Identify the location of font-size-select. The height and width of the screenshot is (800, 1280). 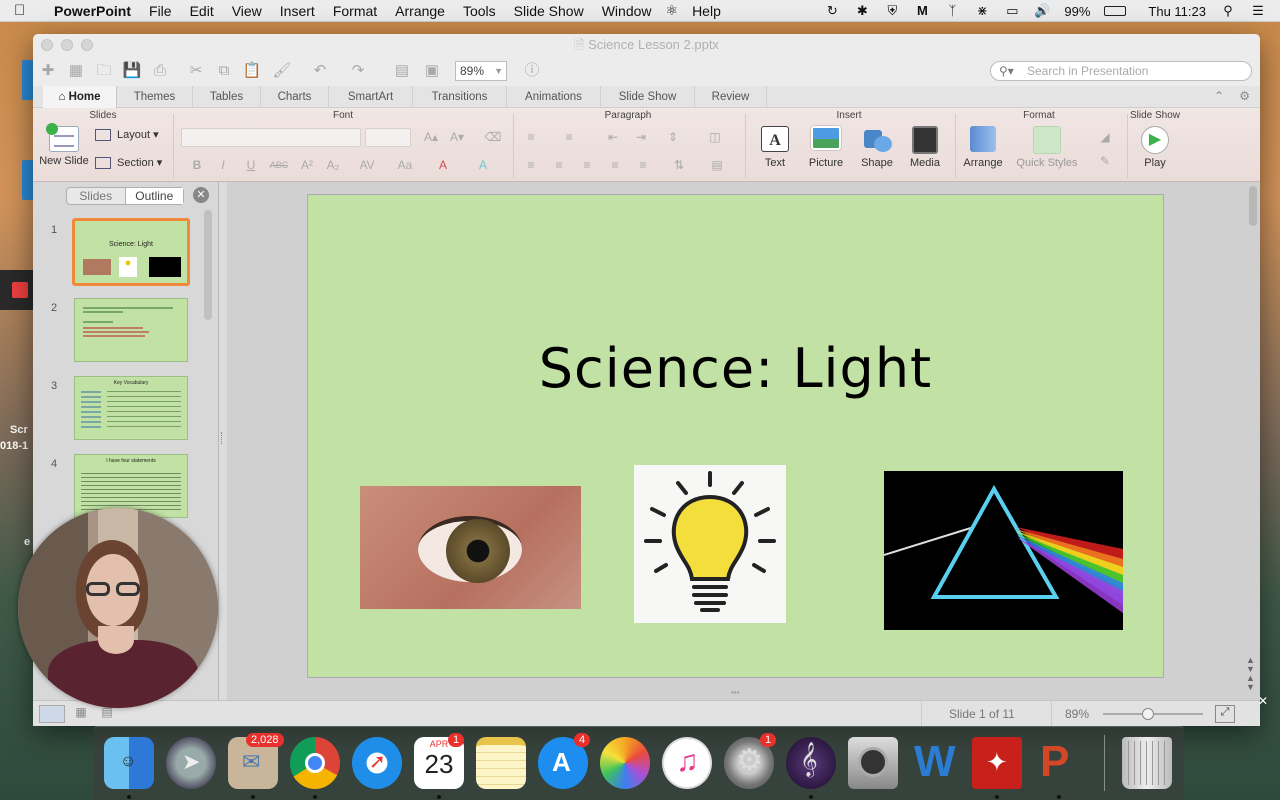
(388, 137).